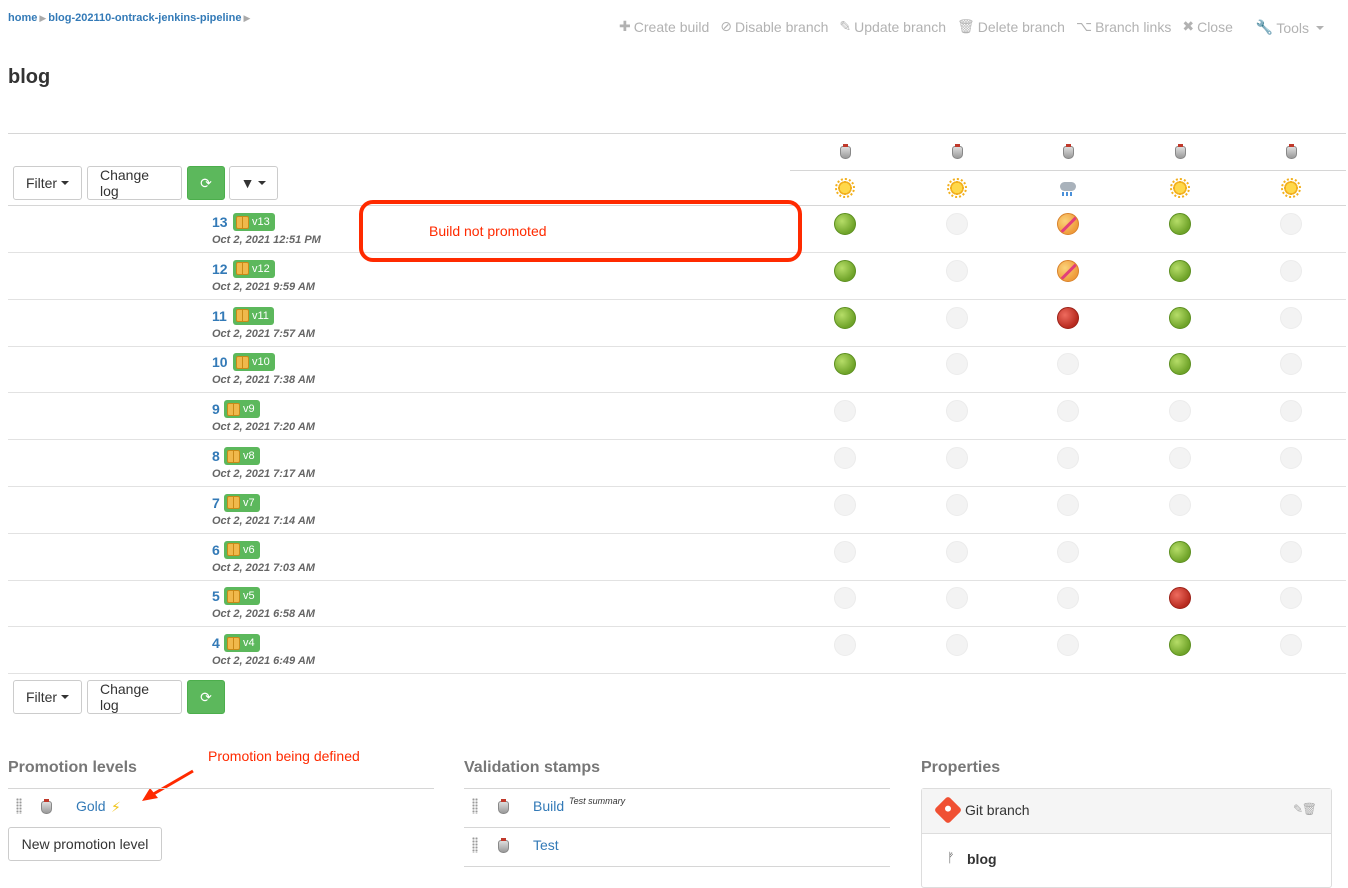  I want to click on delete-branch-button: 🗑 Delete branch, so click(1011, 26).